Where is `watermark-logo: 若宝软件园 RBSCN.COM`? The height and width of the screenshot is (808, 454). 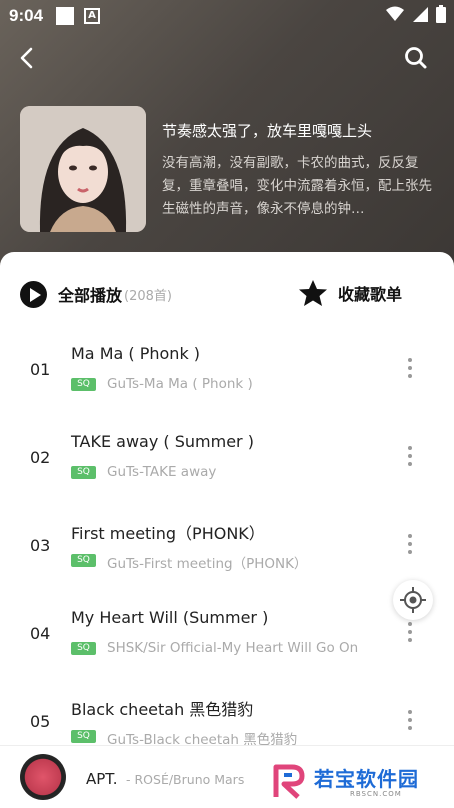
watermark-logo: 若宝软件园 RBSCN.COM is located at coordinates (357, 783).